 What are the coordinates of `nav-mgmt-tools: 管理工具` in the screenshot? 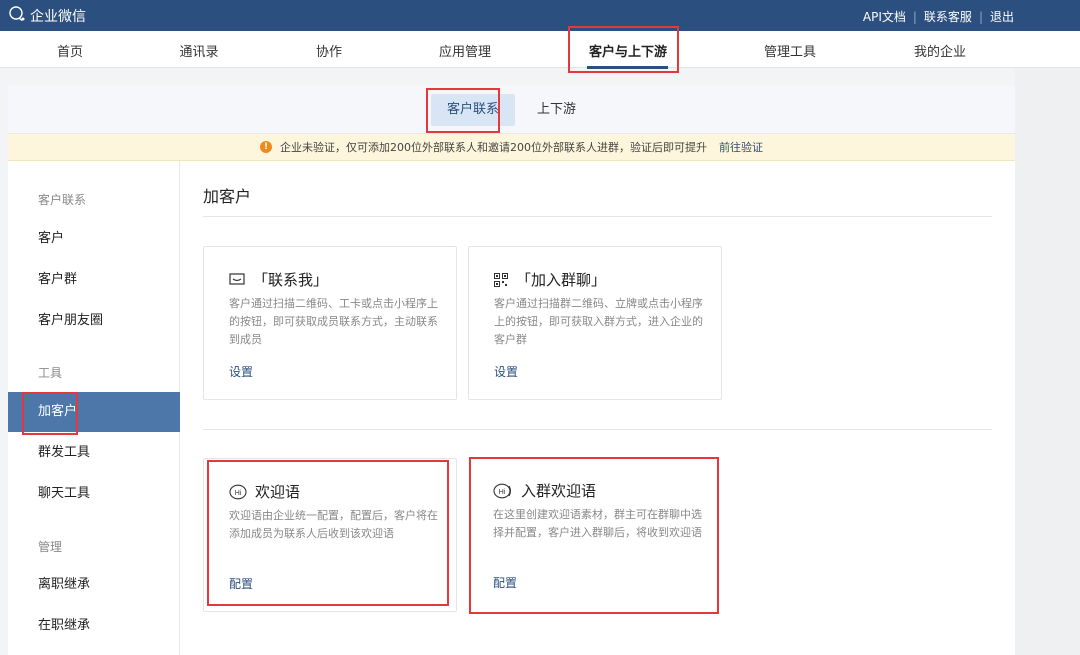 It's located at (790, 50).